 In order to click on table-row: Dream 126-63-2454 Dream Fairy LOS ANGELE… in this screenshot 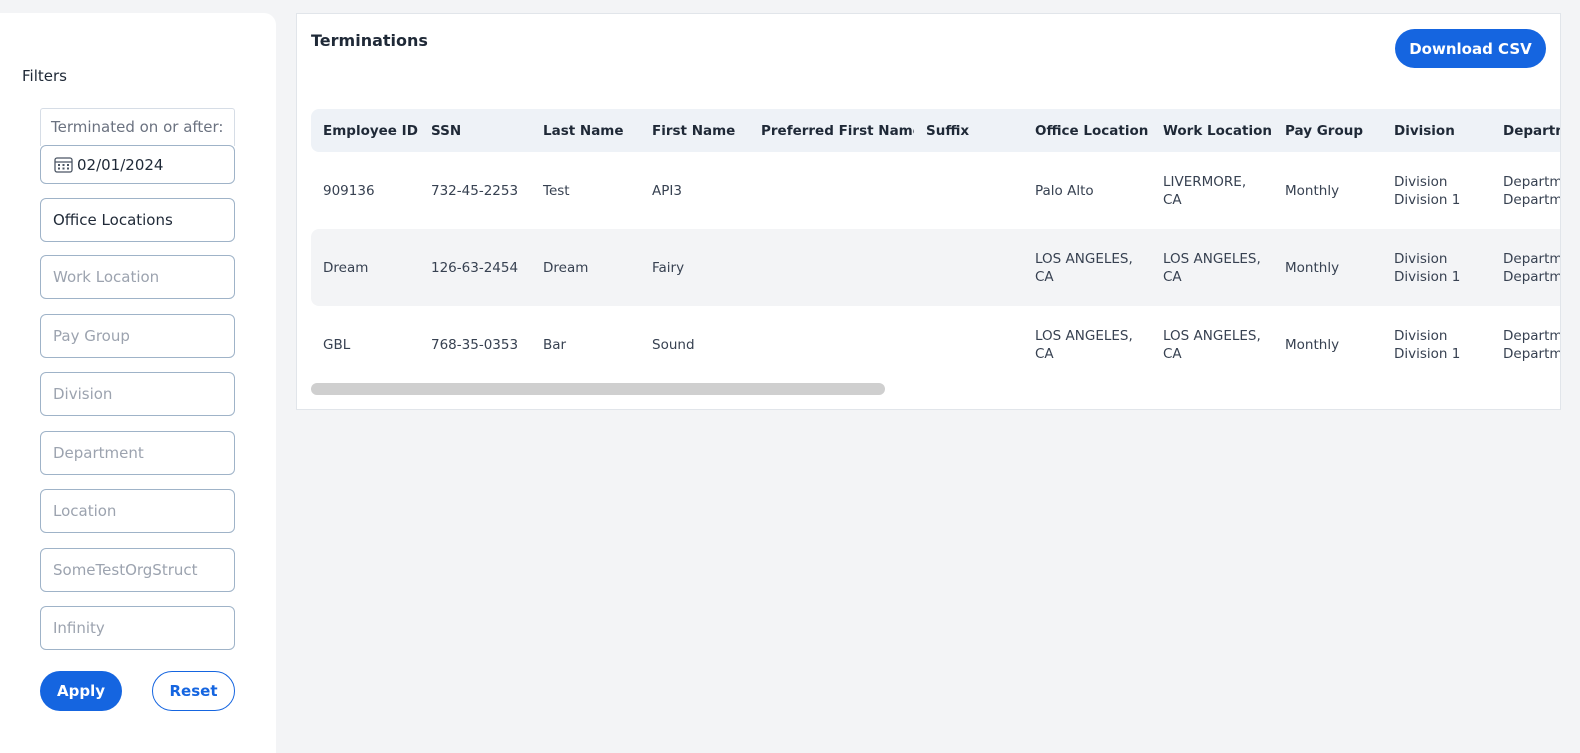, I will do `click(935, 267)`.